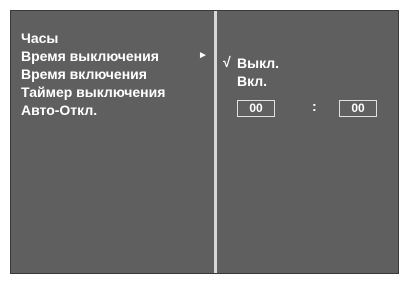 The width and height of the screenshot is (411, 283). What do you see at coordinates (215, 142) in the screenshot?
I see `panel-divider` at bounding box center [215, 142].